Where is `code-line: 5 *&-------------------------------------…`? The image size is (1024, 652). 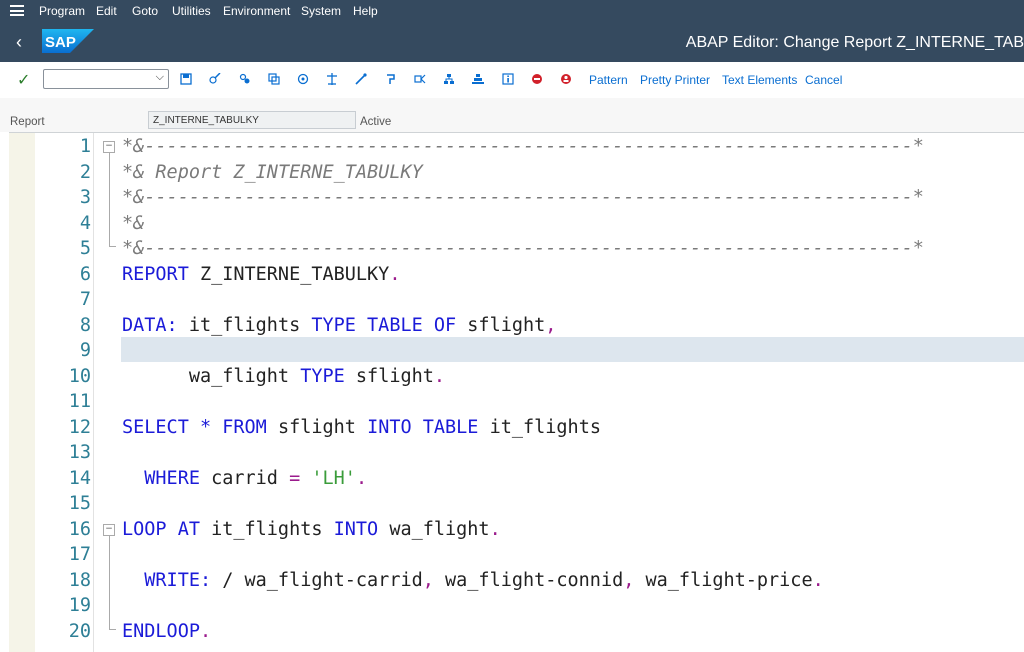
code-line: 5 *&-------------------------------------… is located at coordinates (516, 248).